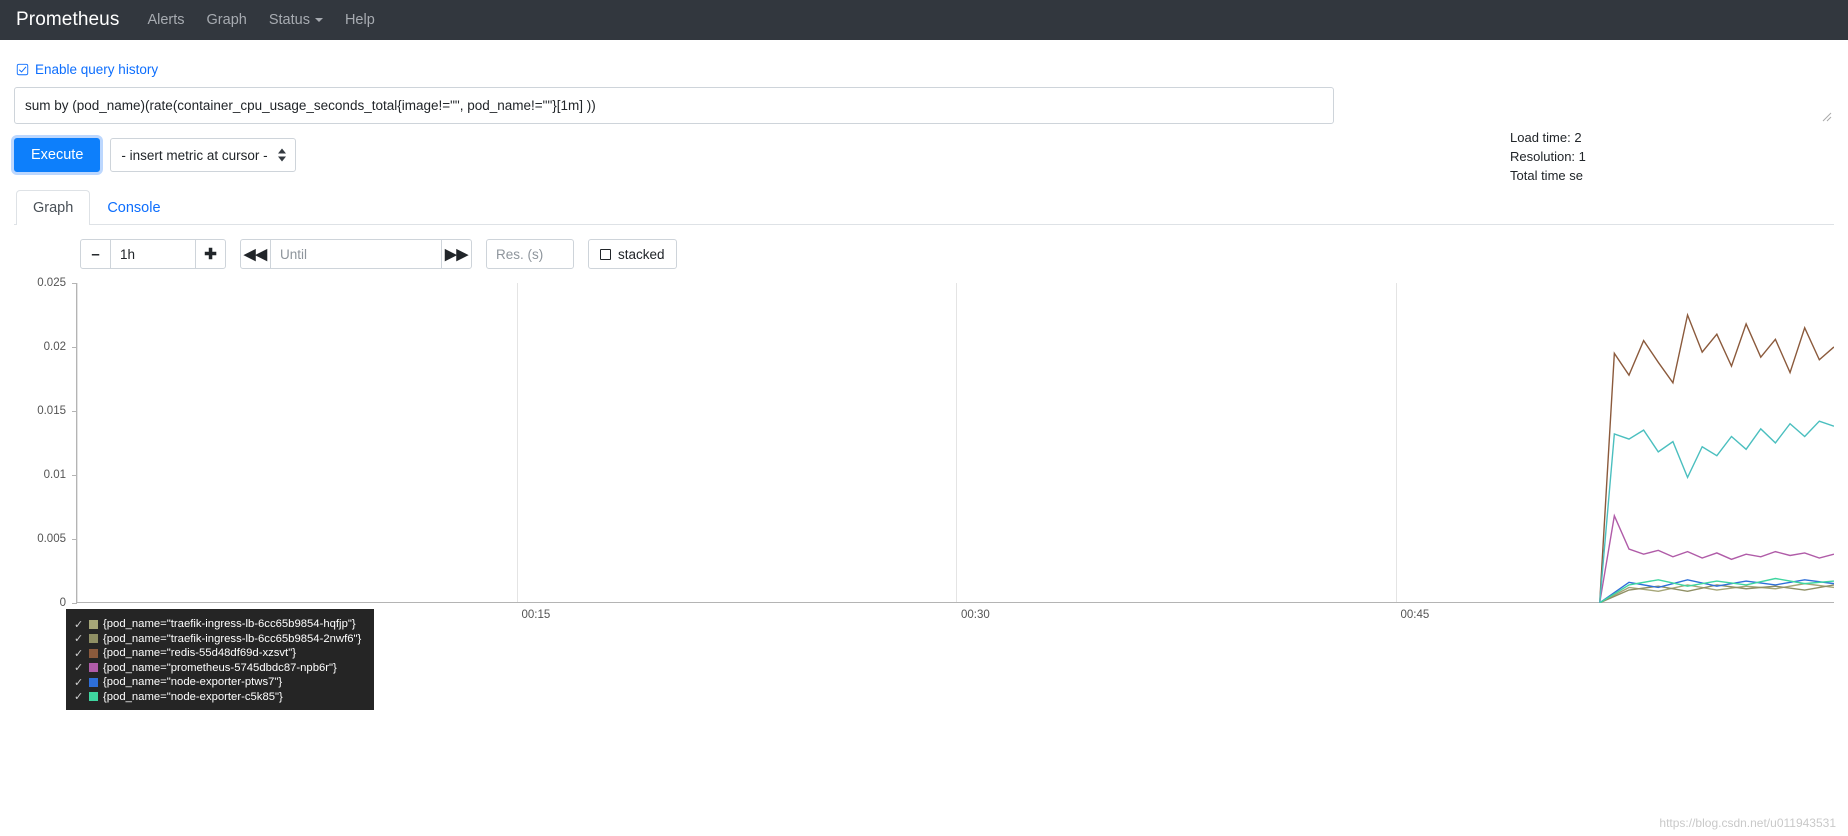 The height and width of the screenshot is (836, 1848). I want to click on nav-link-help-label: Help, so click(359, 20).